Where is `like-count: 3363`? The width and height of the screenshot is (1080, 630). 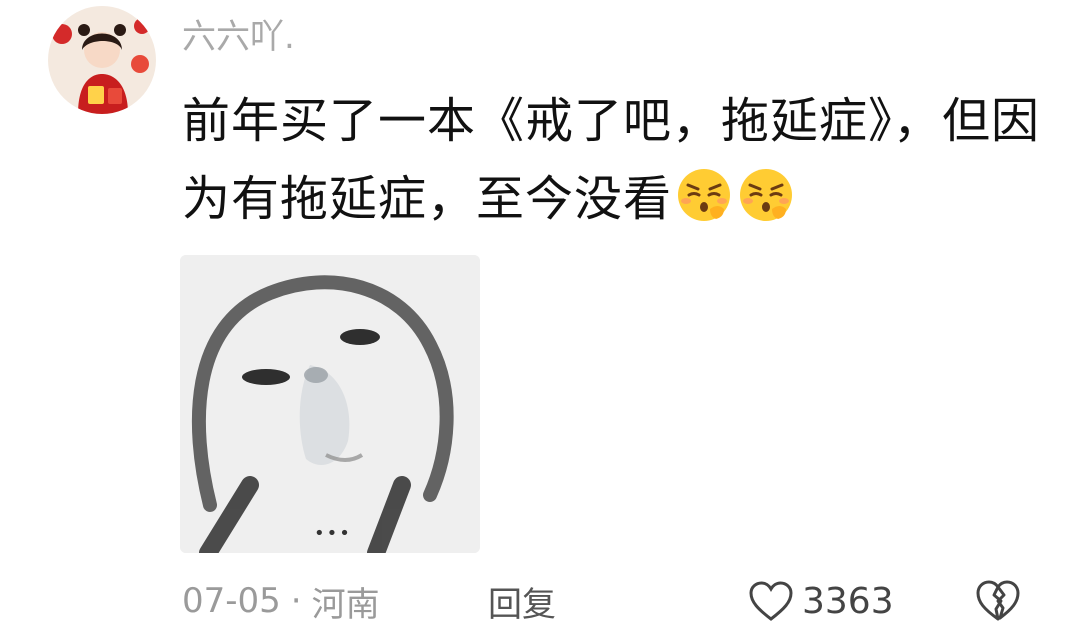
like-count: 3363 is located at coordinates (848, 601).